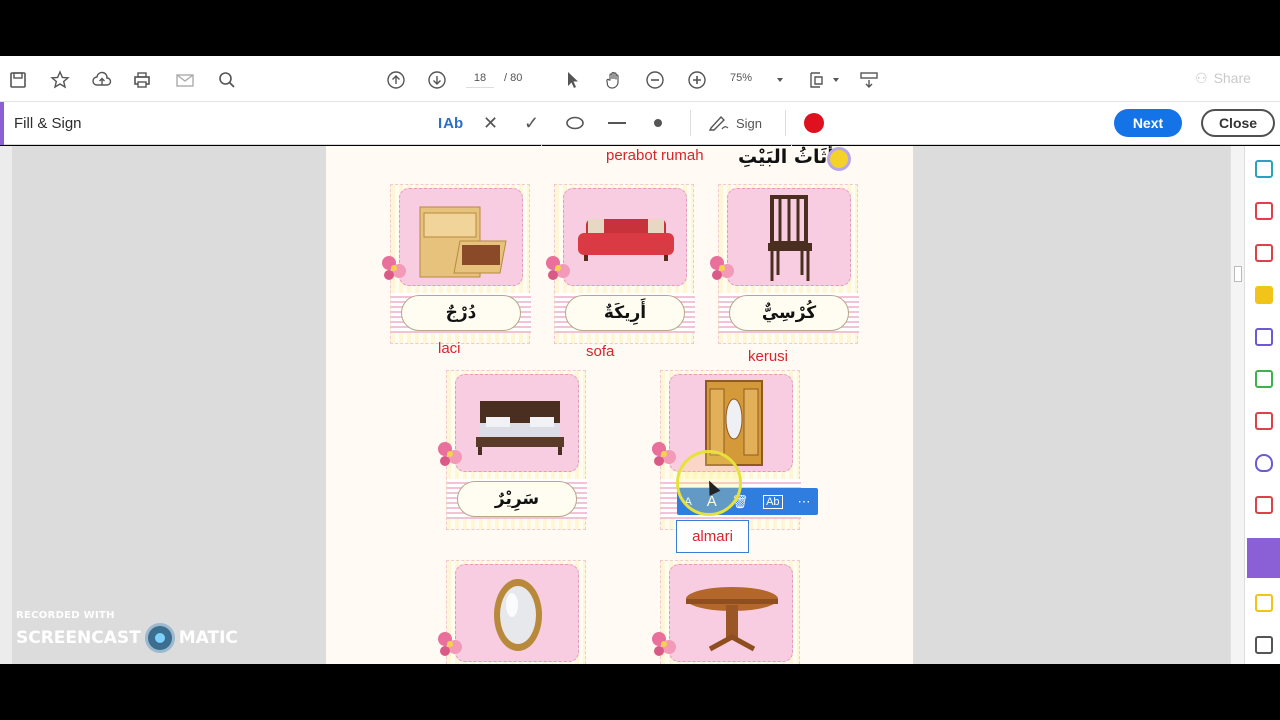 The image size is (1280, 720). Describe the element at coordinates (640, 28) in the screenshot. I see `screen-top-letterbox` at that location.